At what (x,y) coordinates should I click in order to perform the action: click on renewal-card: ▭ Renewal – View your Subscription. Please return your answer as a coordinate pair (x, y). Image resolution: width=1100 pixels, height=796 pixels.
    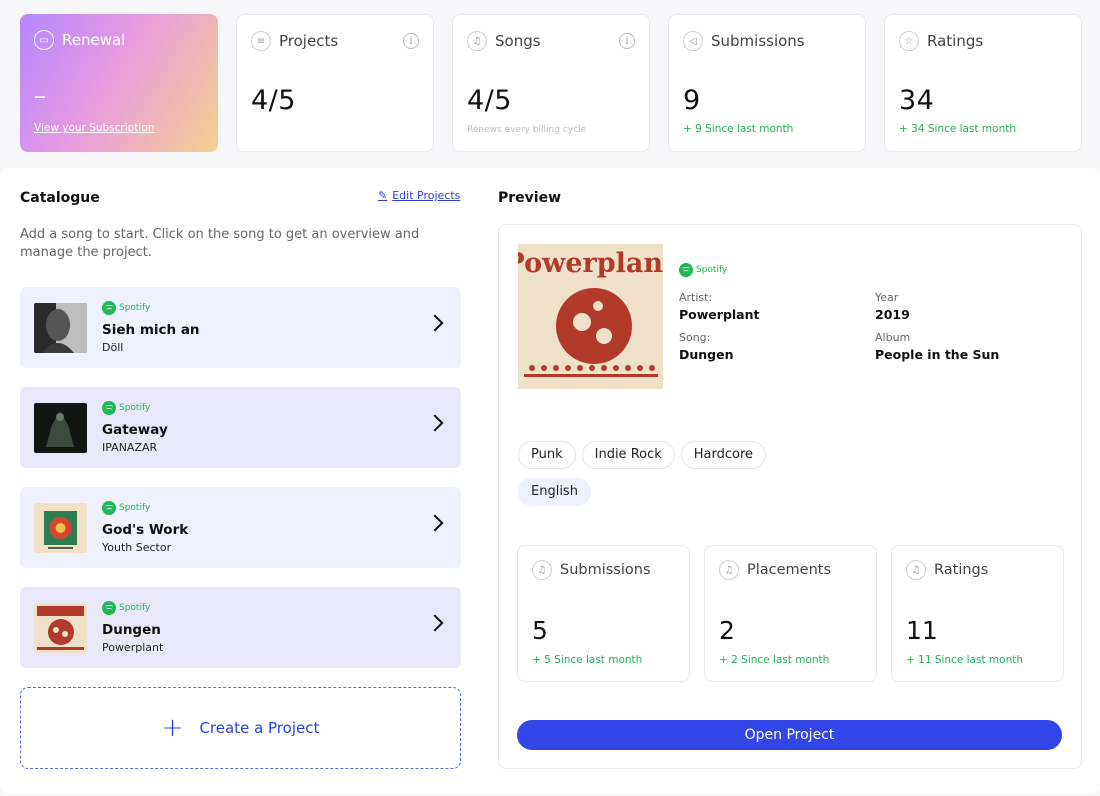
    Looking at the image, I should click on (119, 83).